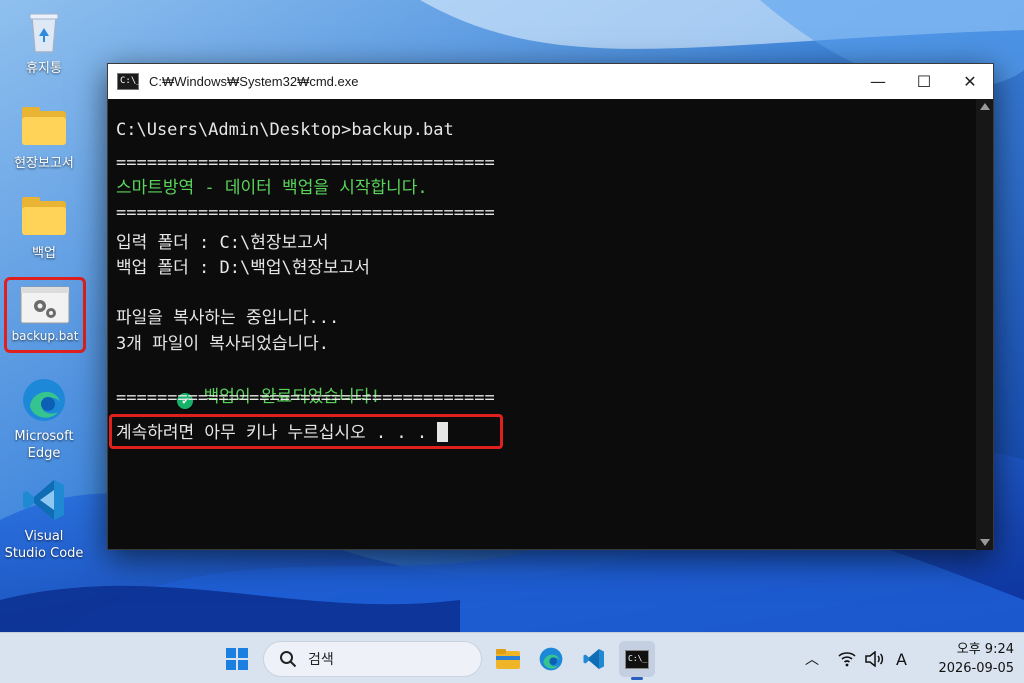 The width and height of the screenshot is (1024, 683). Describe the element at coordinates (222, 243) in the screenshot. I see `terminal-input-folder-line: 입력 폴더 : C:\현장보고서` at that location.